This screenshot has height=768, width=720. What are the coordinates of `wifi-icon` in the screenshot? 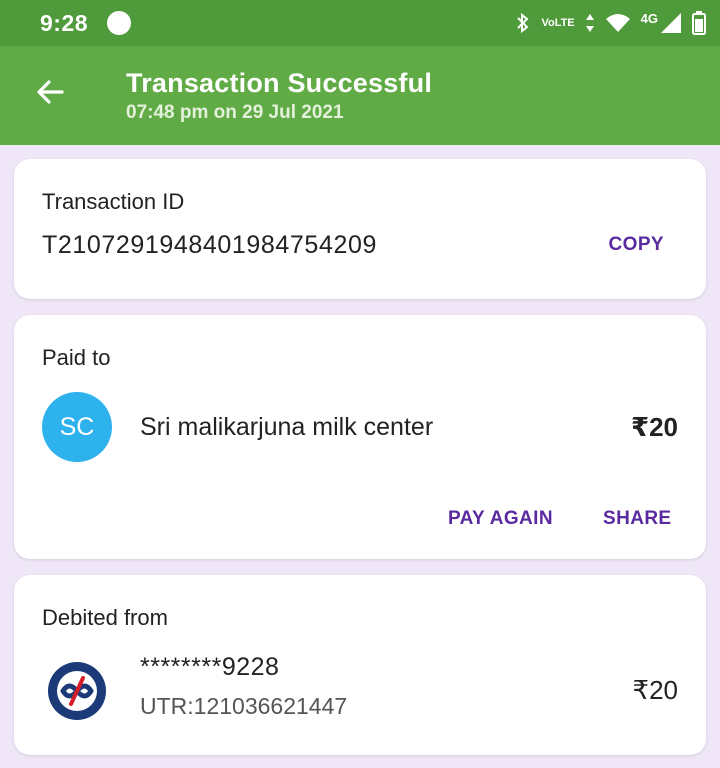 It's located at (618, 23).